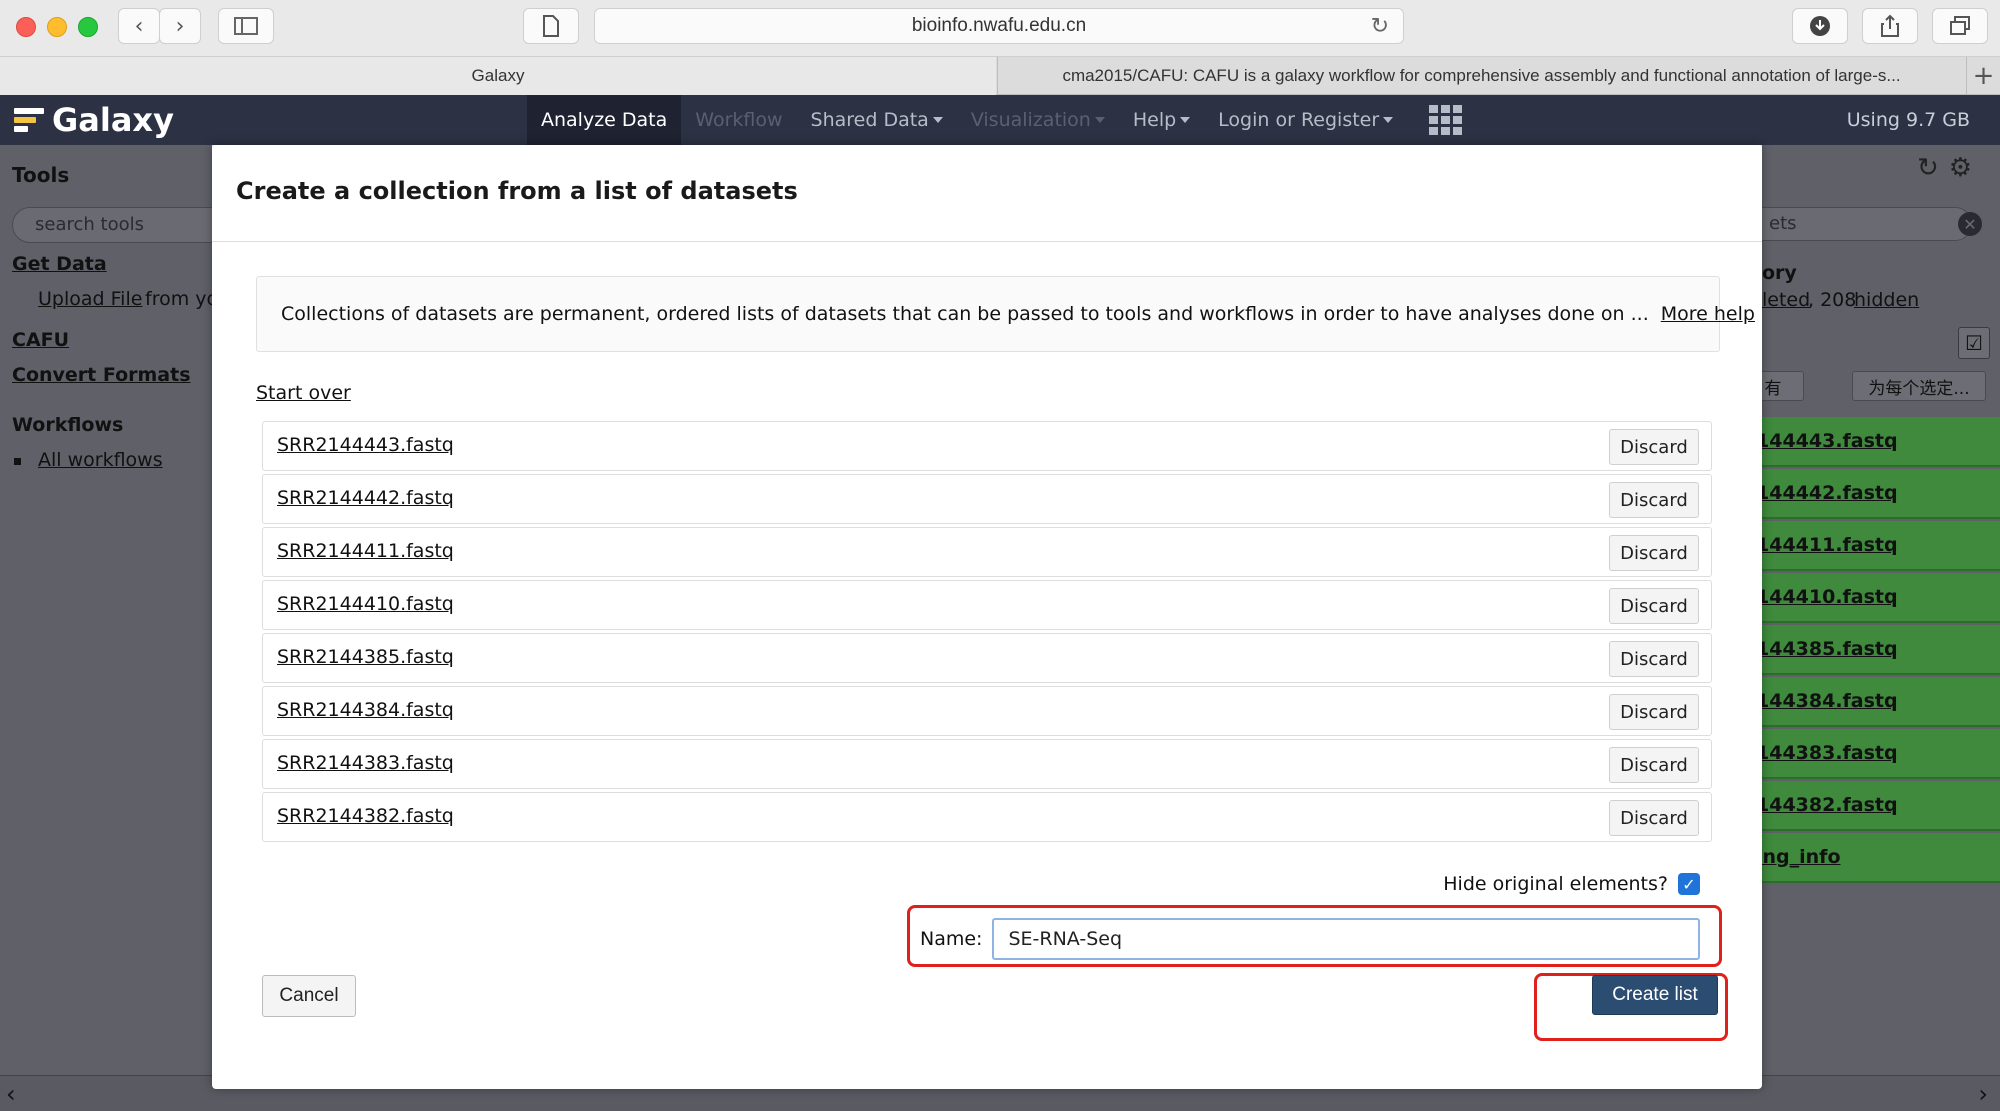 The width and height of the screenshot is (2000, 1111). I want to click on minimize-window-button, so click(57, 27).